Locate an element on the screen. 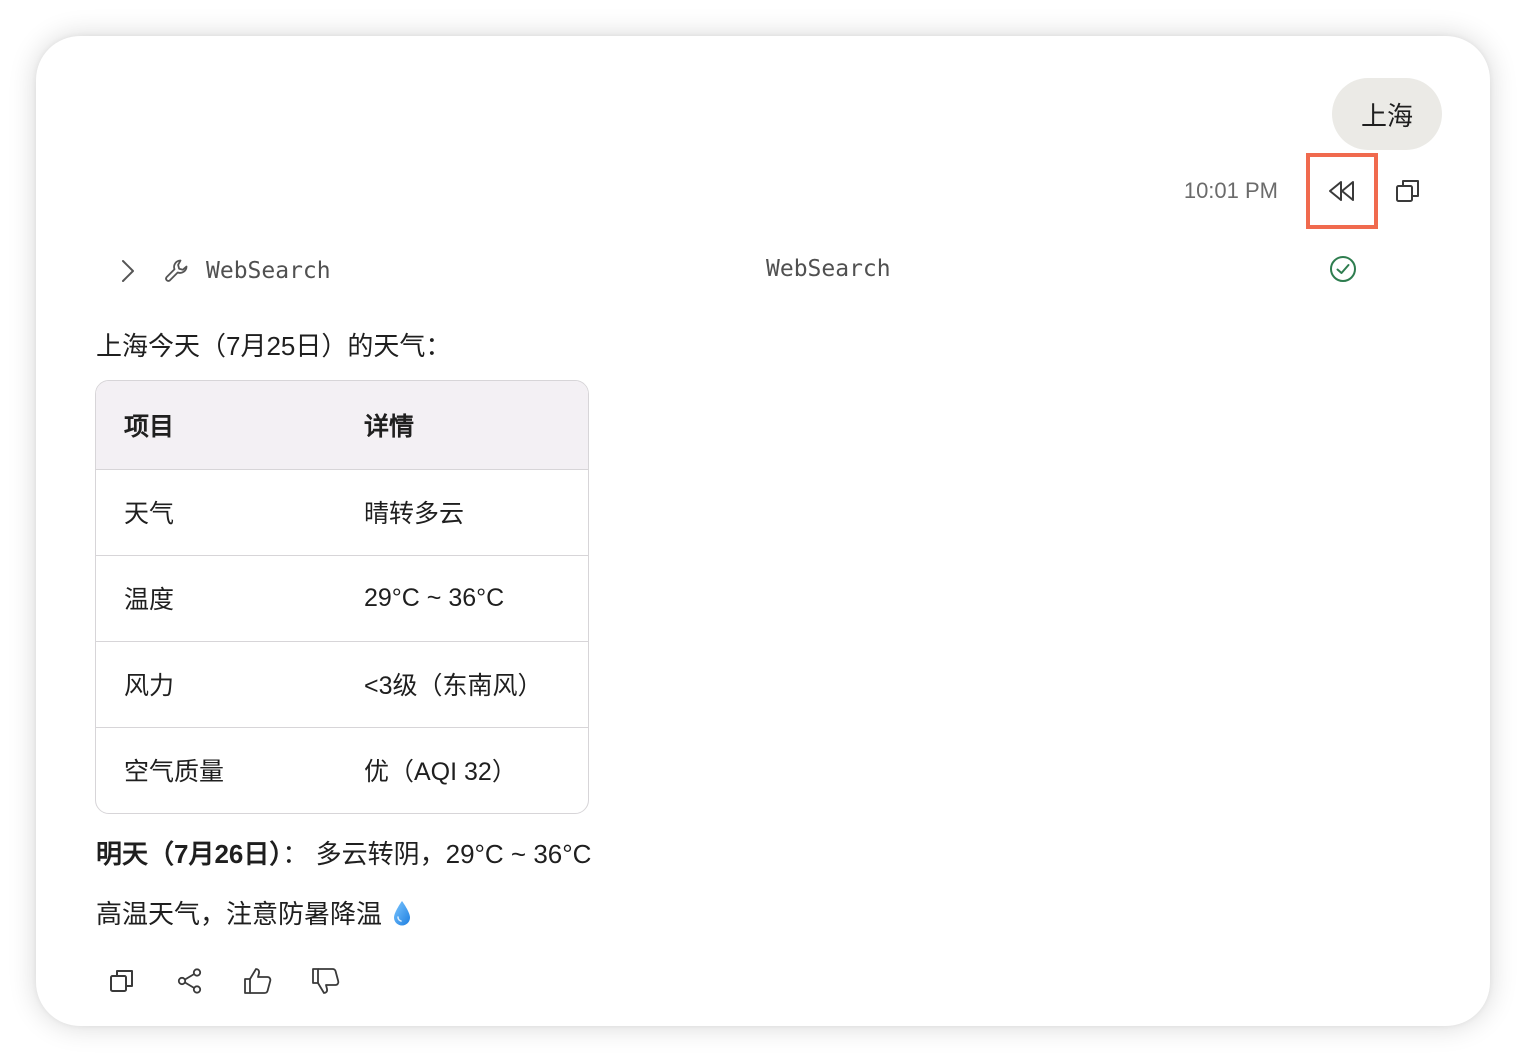  share-button is located at coordinates (190, 981).